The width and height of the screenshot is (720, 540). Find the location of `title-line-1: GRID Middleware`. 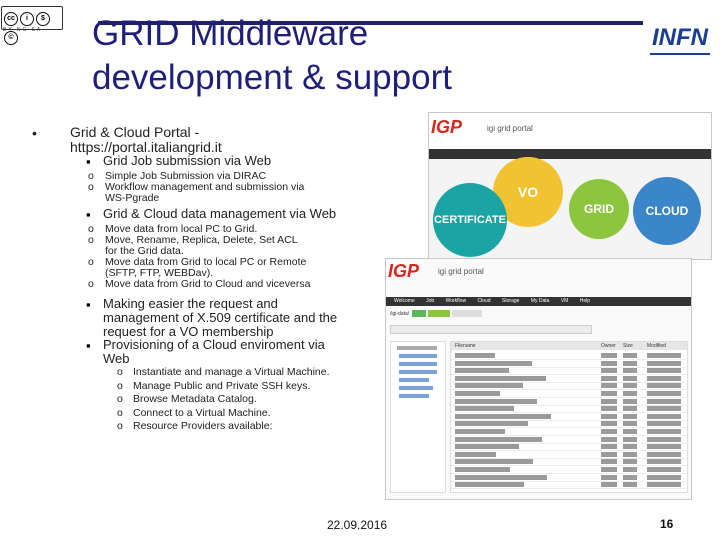

title-line-1: GRID Middleware is located at coordinates (230, 33).